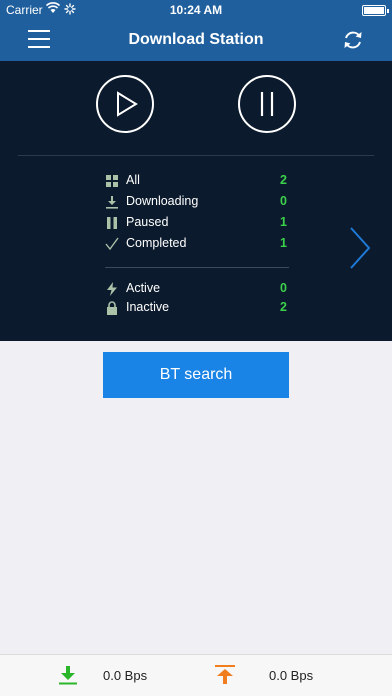 This screenshot has width=392, height=696. What do you see at coordinates (127, 104) in the screenshot?
I see `play-icon` at bounding box center [127, 104].